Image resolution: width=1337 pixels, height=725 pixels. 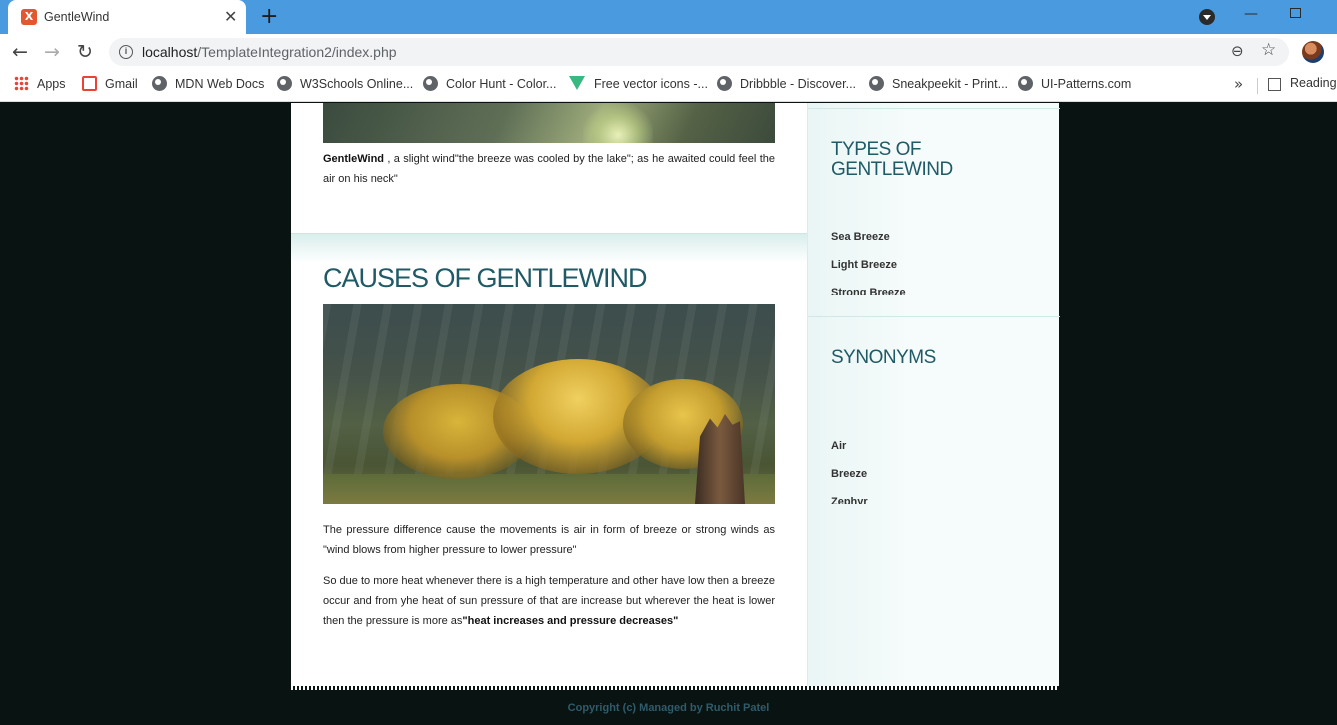 What do you see at coordinates (208, 83) in the screenshot?
I see `bookmark-mdn: MDN Web Docs` at bounding box center [208, 83].